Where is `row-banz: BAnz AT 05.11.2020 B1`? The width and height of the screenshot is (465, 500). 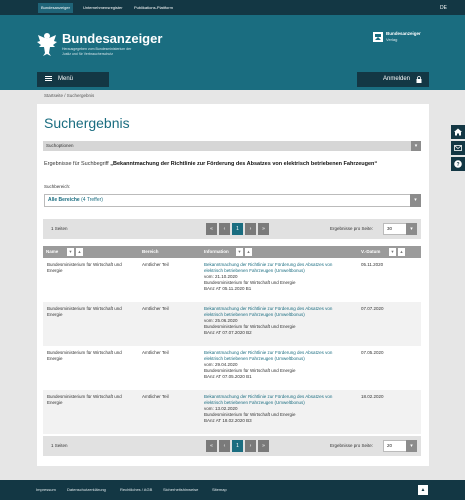
row-banz: BAnz AT 05.11.2020 B1 is located at coordinates (228, 288).